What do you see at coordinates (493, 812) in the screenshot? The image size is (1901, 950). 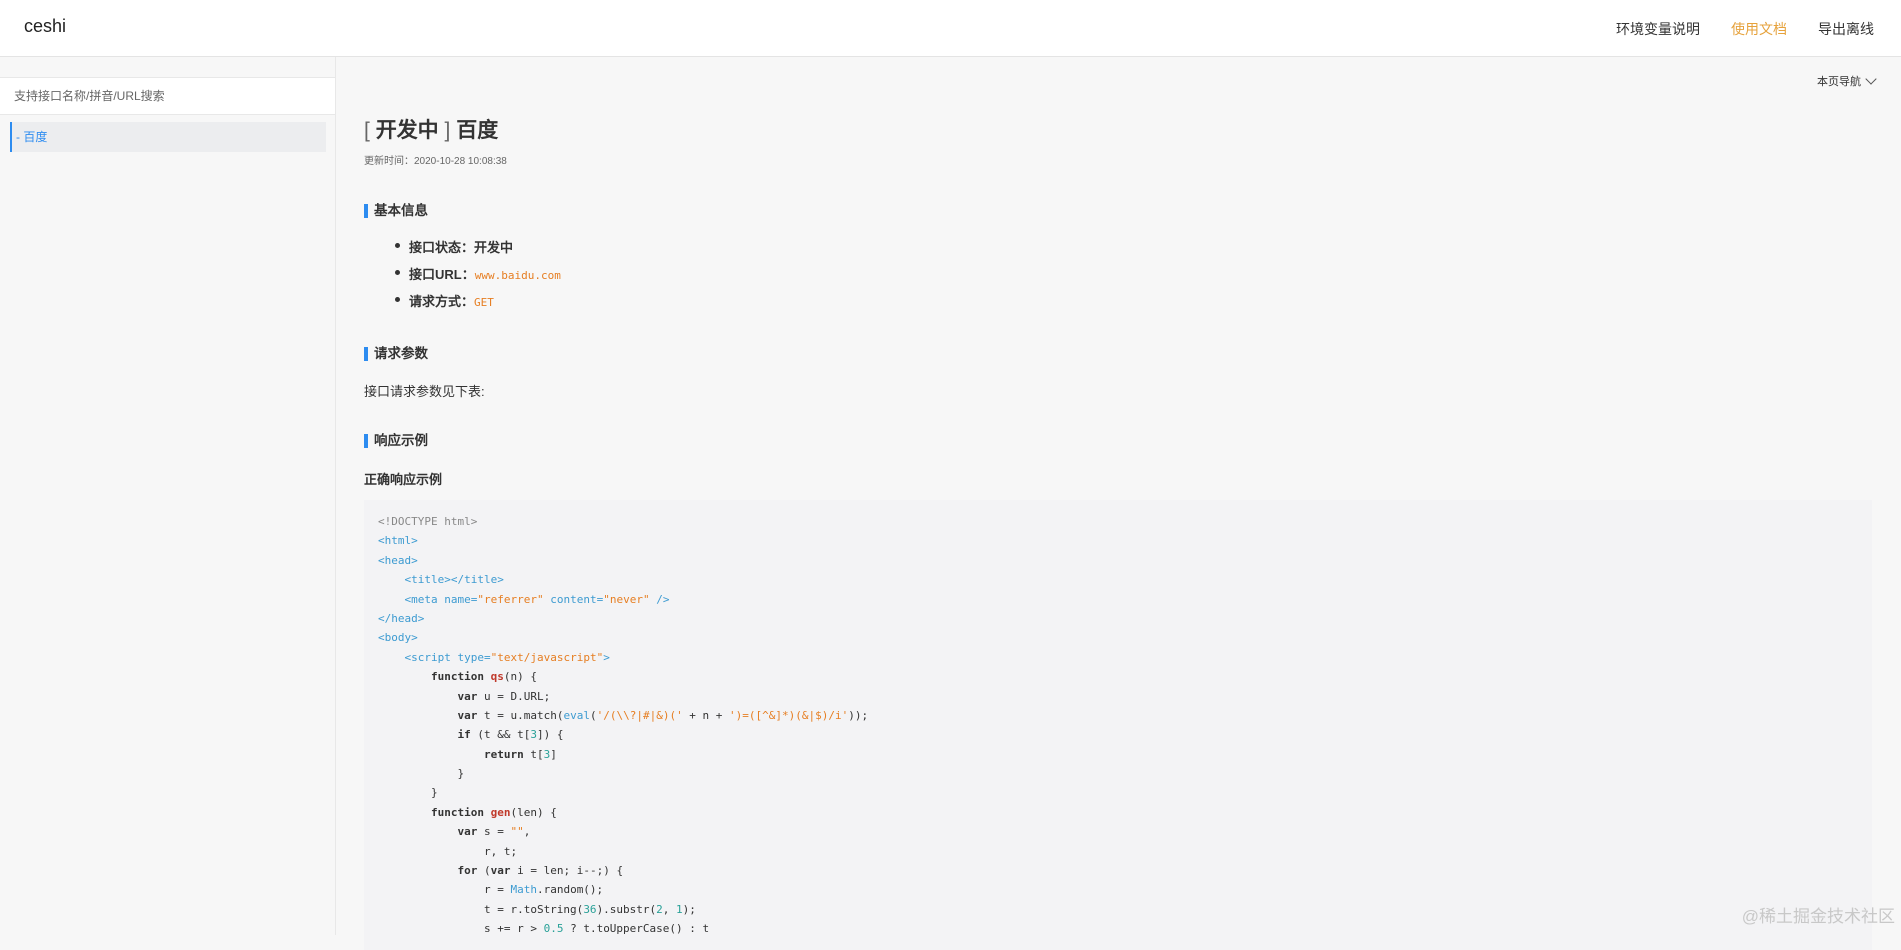 I see `code-line: function gen(len) {` at bounding box center [493, 812].